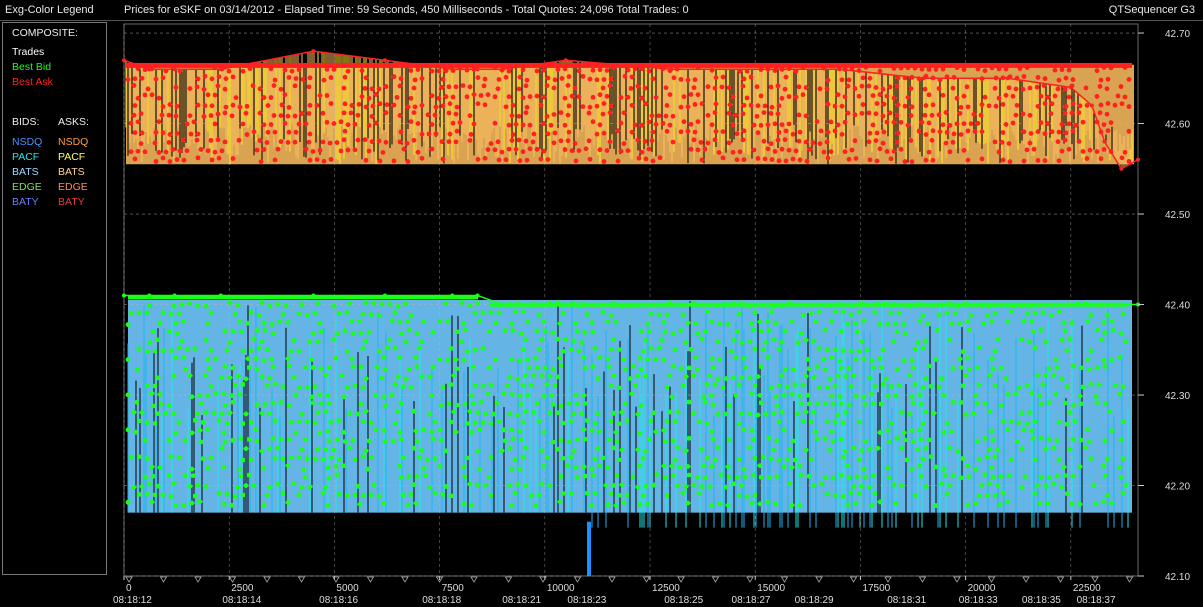  I want to click on time-marker-icon, so click(301, 579).